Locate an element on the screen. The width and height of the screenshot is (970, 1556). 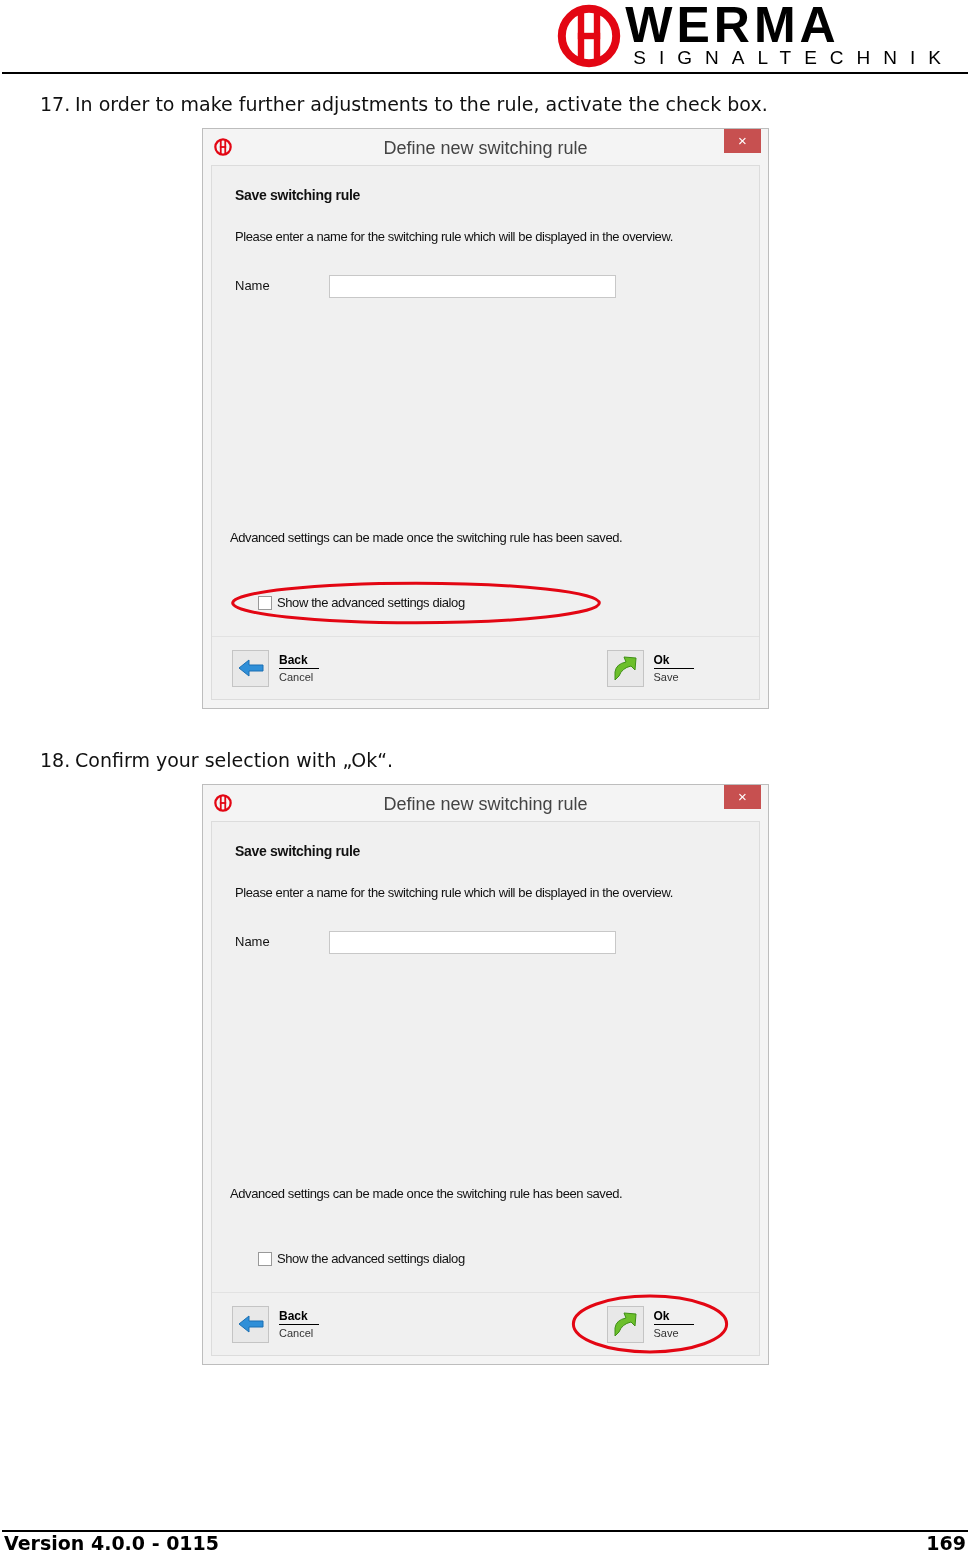
version-text: Version 4.0.0 - 0115 is located at coordinates (111, 1543).